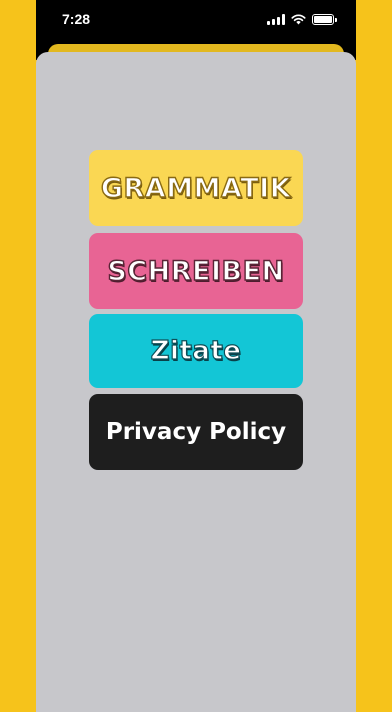 Image resolution: width=392 pixels, height=712 pixels. Describe the element at coordinates (196, 351) in the screenshot. I see `zitate-button: Zitate` at that location.